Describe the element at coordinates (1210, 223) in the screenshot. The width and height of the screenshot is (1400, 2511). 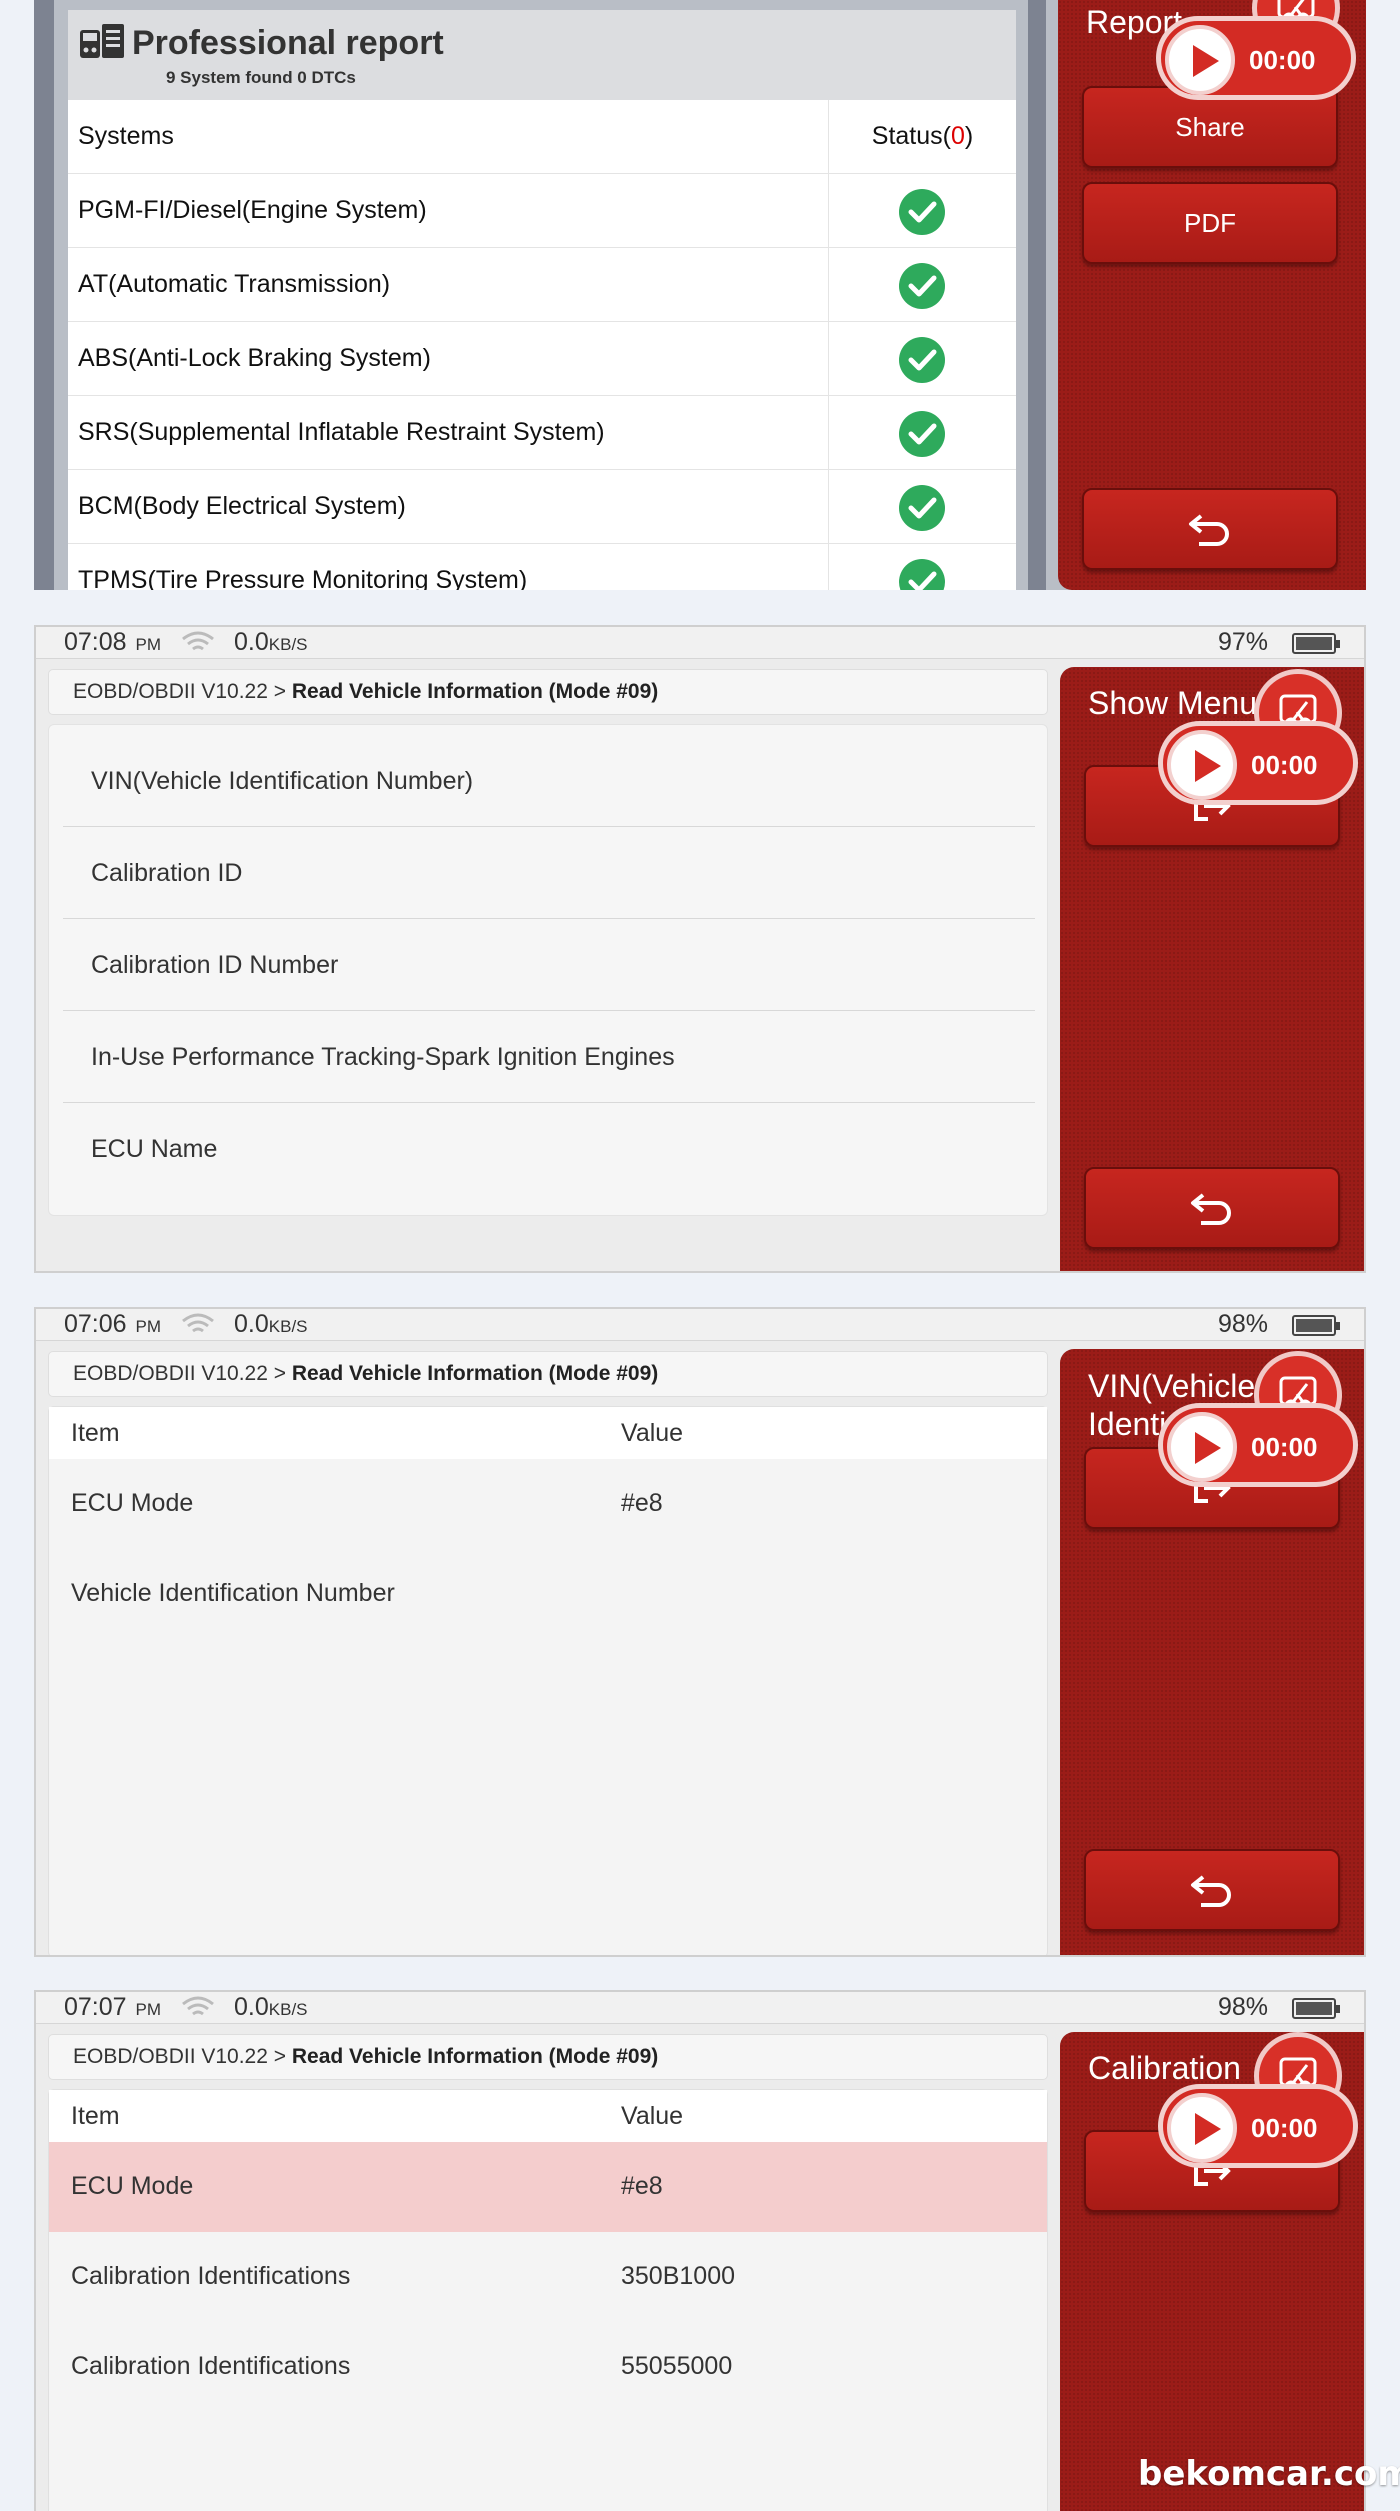
I see `pdf-button: PDF` at that location.